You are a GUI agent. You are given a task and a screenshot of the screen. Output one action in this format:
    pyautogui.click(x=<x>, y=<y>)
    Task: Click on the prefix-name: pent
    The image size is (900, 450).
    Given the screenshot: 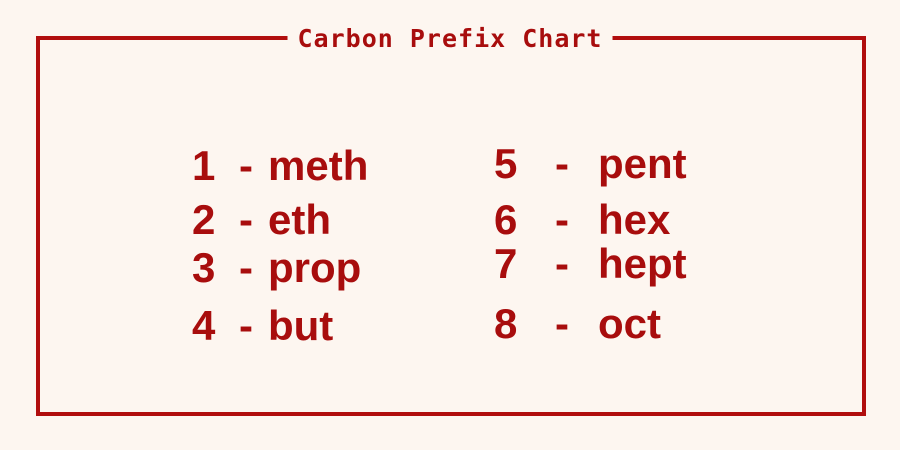 What is the action you would take?
    pyautogui.click(x=642, y=163)
    